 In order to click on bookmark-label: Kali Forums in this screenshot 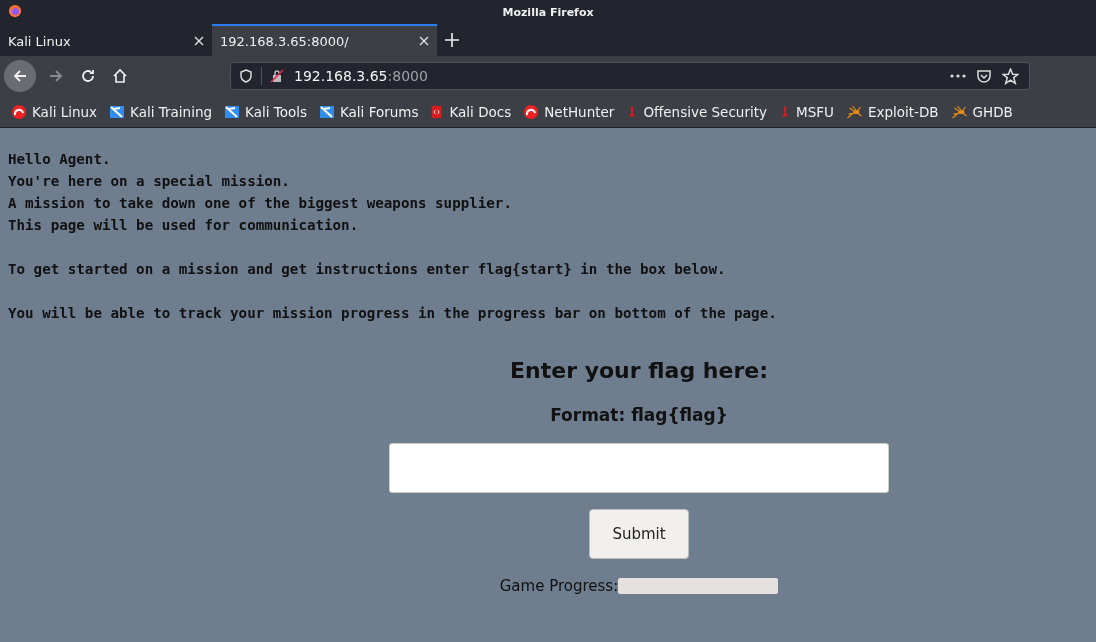, I will do `click(379, 111)`.